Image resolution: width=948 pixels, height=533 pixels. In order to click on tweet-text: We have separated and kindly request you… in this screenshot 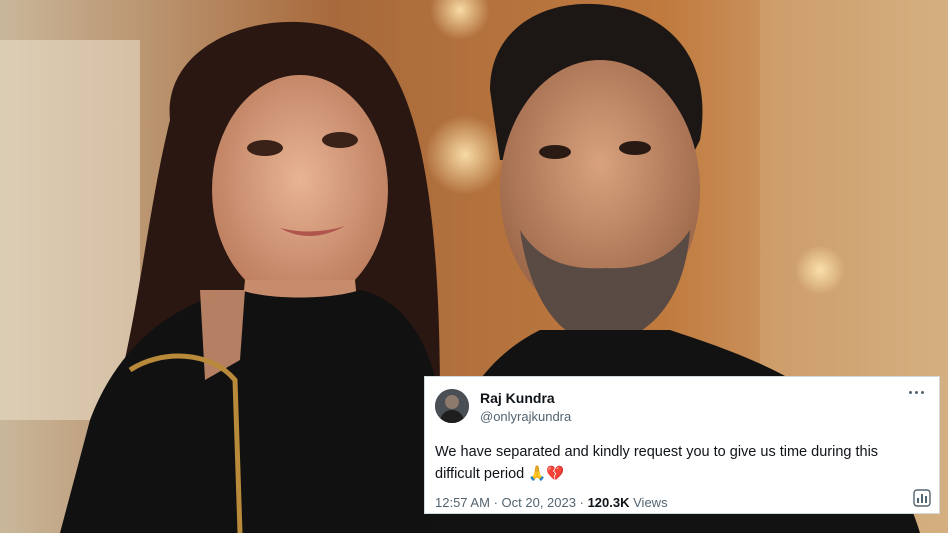, I will do `click(680, 463)`.